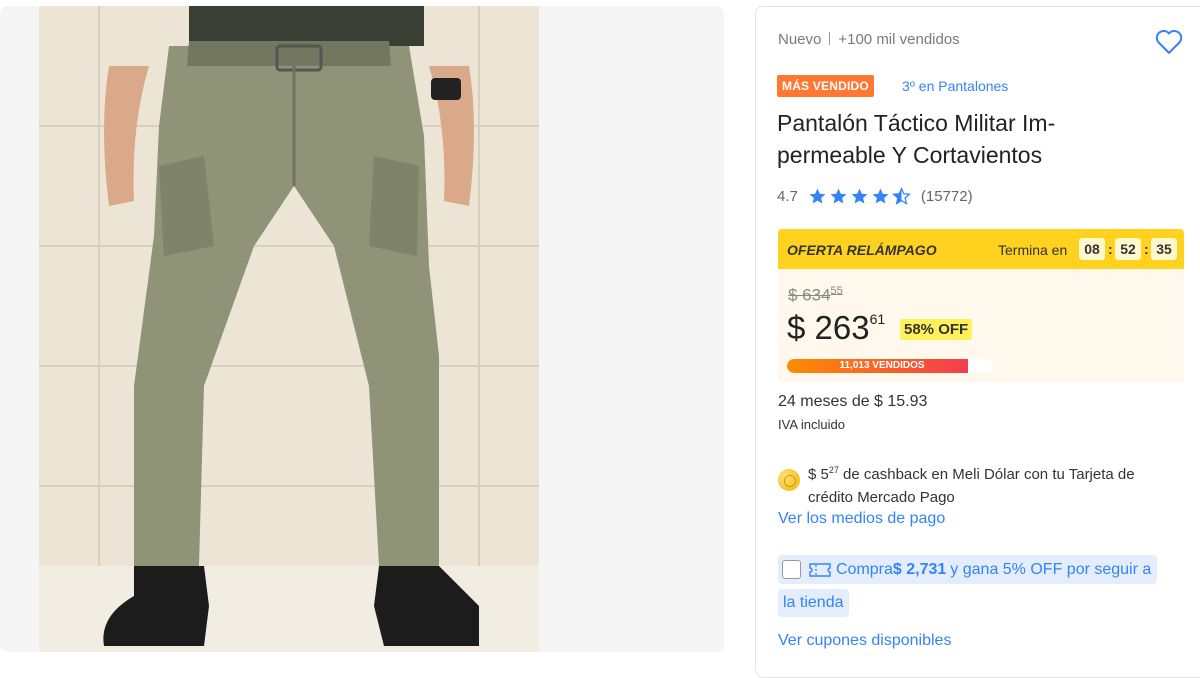 The image size is (1200, 678). Describe the element at coordinates (1128, 249) in the screenshot. I see `timer-minutes: 52` at that location.